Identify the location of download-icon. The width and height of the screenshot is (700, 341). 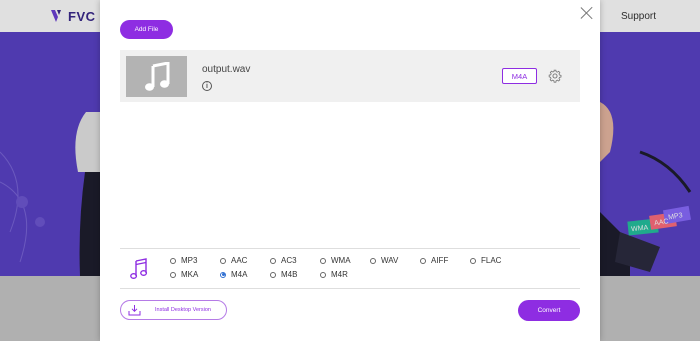
(134, 310).